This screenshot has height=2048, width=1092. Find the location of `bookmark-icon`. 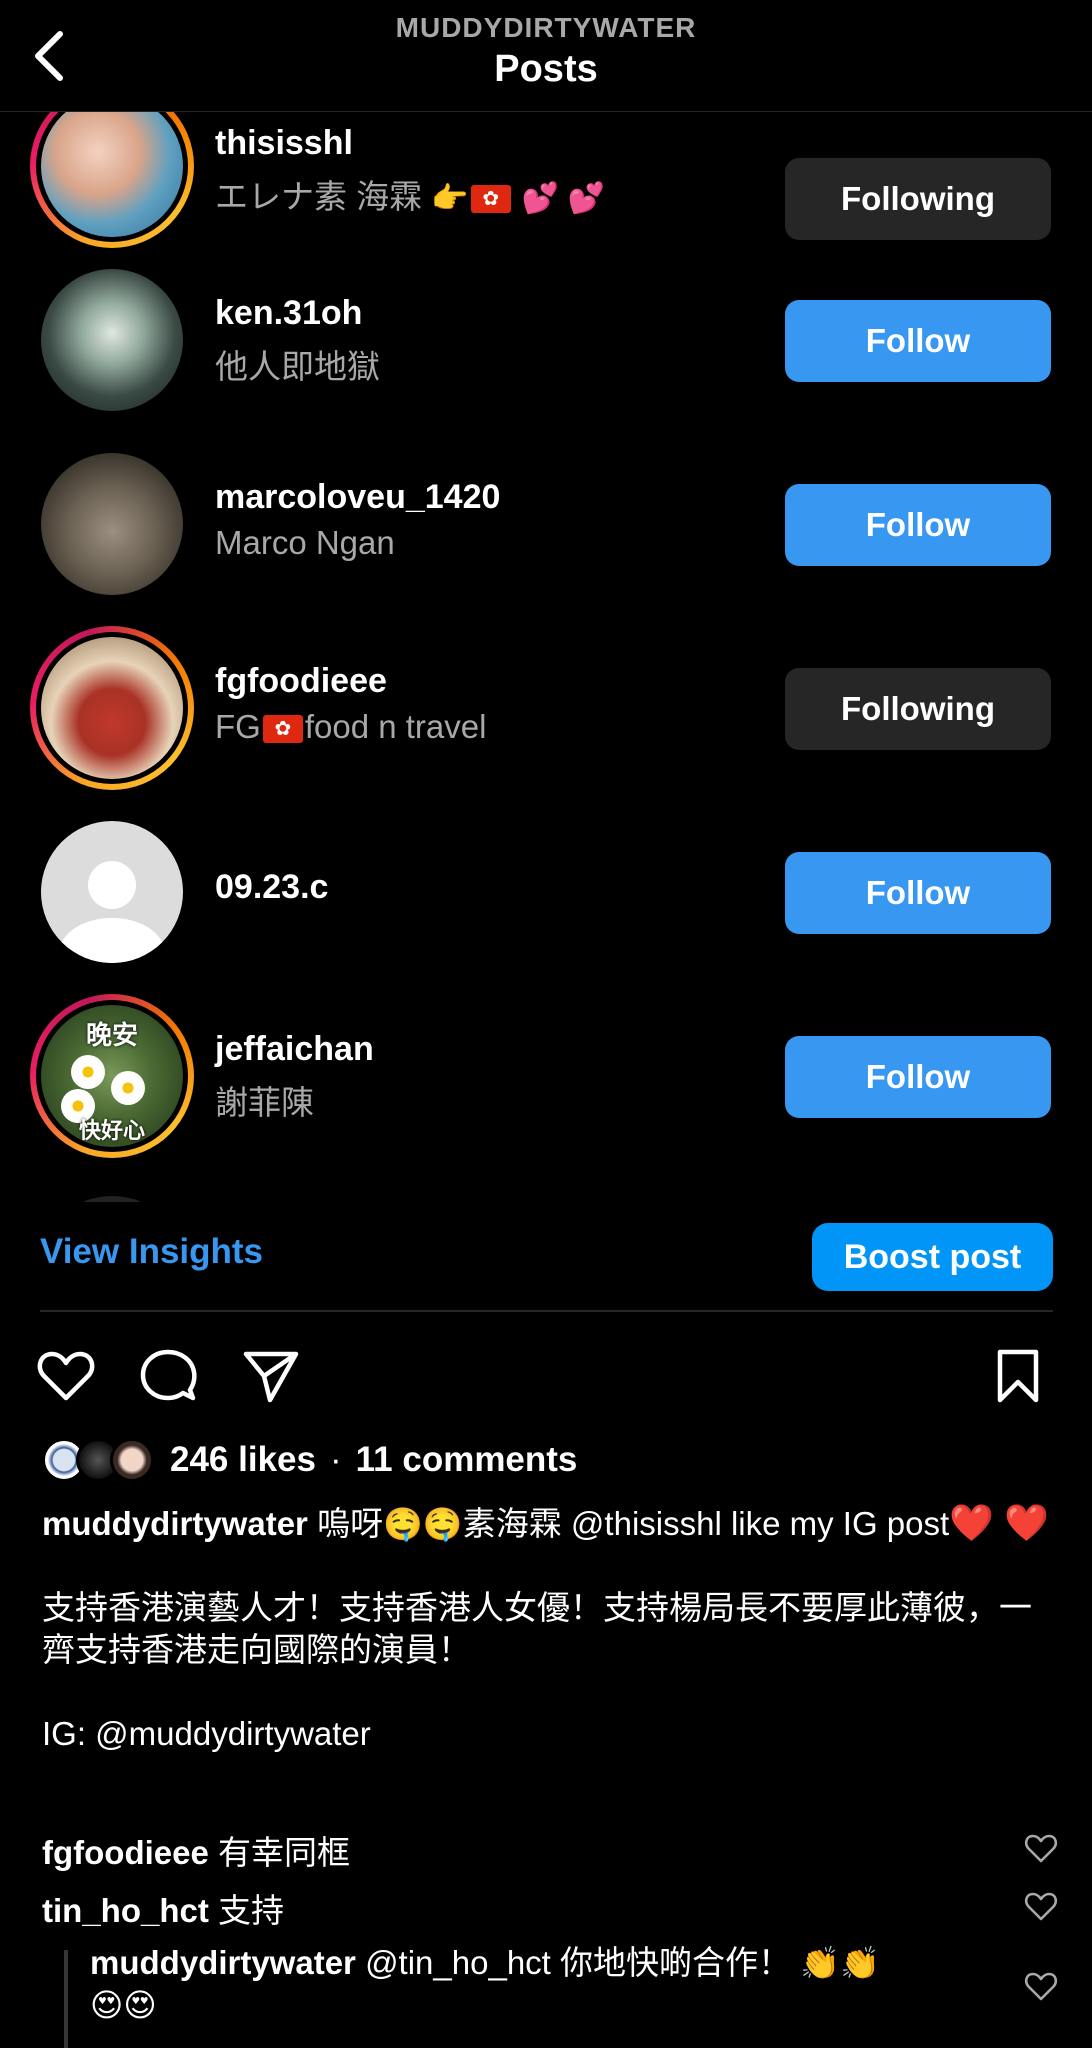

bookmark-icon is located at coordinates (1018, 1376).